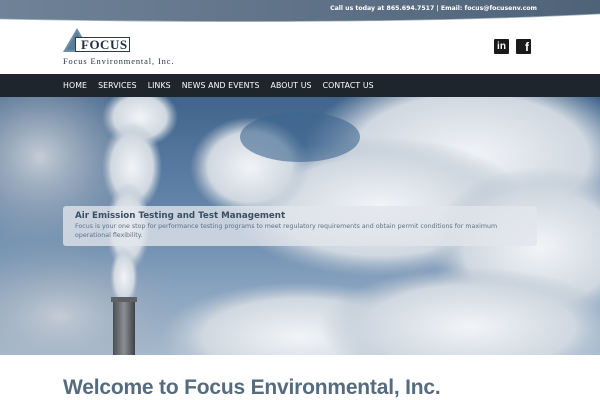 The height and width of the screenshot is (400, 600). I want to click on nav-contact-us: CONTACT US, so click(348, 85).